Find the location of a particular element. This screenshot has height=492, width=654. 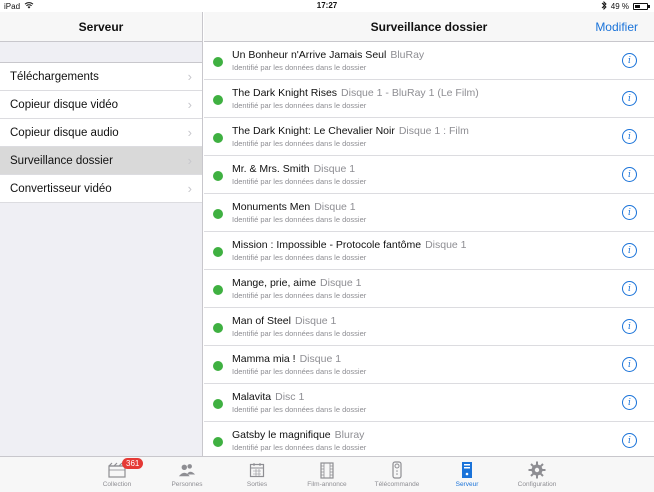

tab-serveur: Serveur is located at coordinates (467, 474).